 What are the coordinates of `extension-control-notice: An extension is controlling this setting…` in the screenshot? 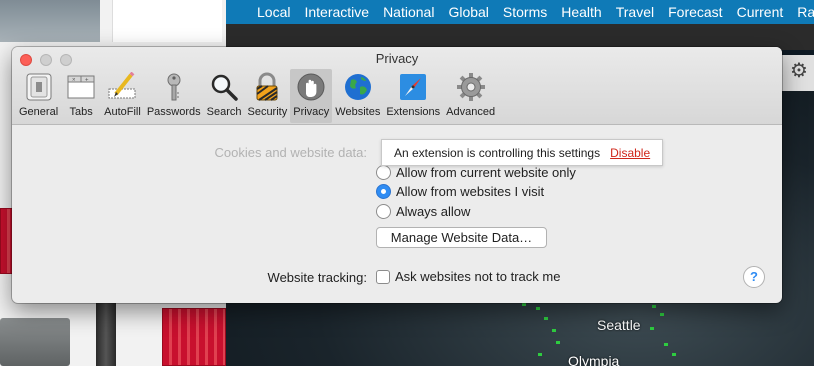 It's located at (522, 152).